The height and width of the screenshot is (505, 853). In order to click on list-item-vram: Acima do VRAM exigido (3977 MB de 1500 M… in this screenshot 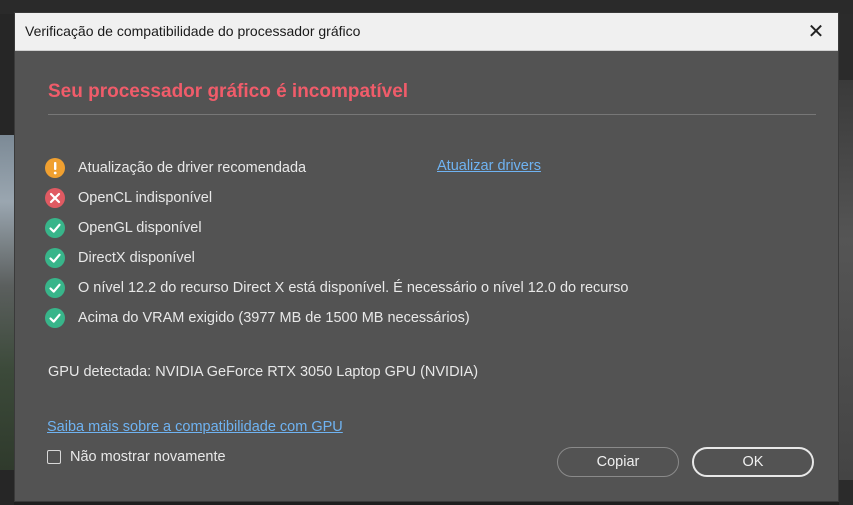, I will do `click(336, 318)`.